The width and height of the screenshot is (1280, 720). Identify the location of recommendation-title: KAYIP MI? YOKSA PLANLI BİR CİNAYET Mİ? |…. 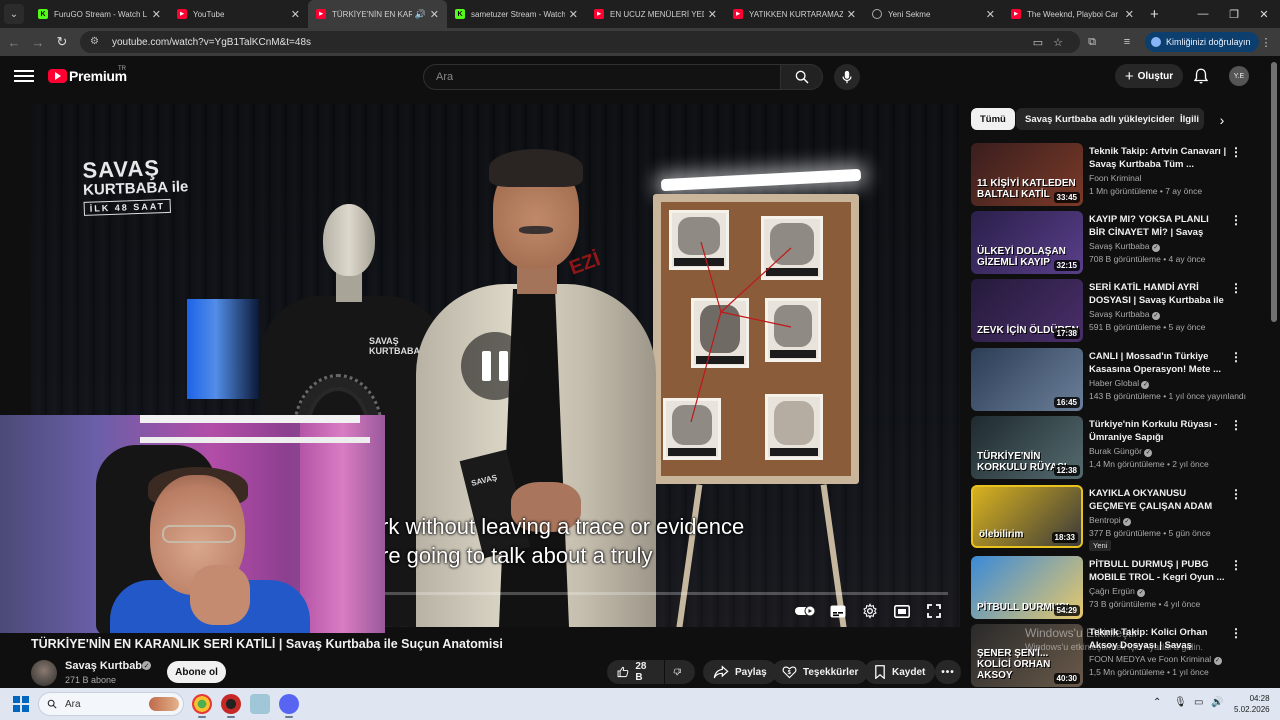
(1158, 226).